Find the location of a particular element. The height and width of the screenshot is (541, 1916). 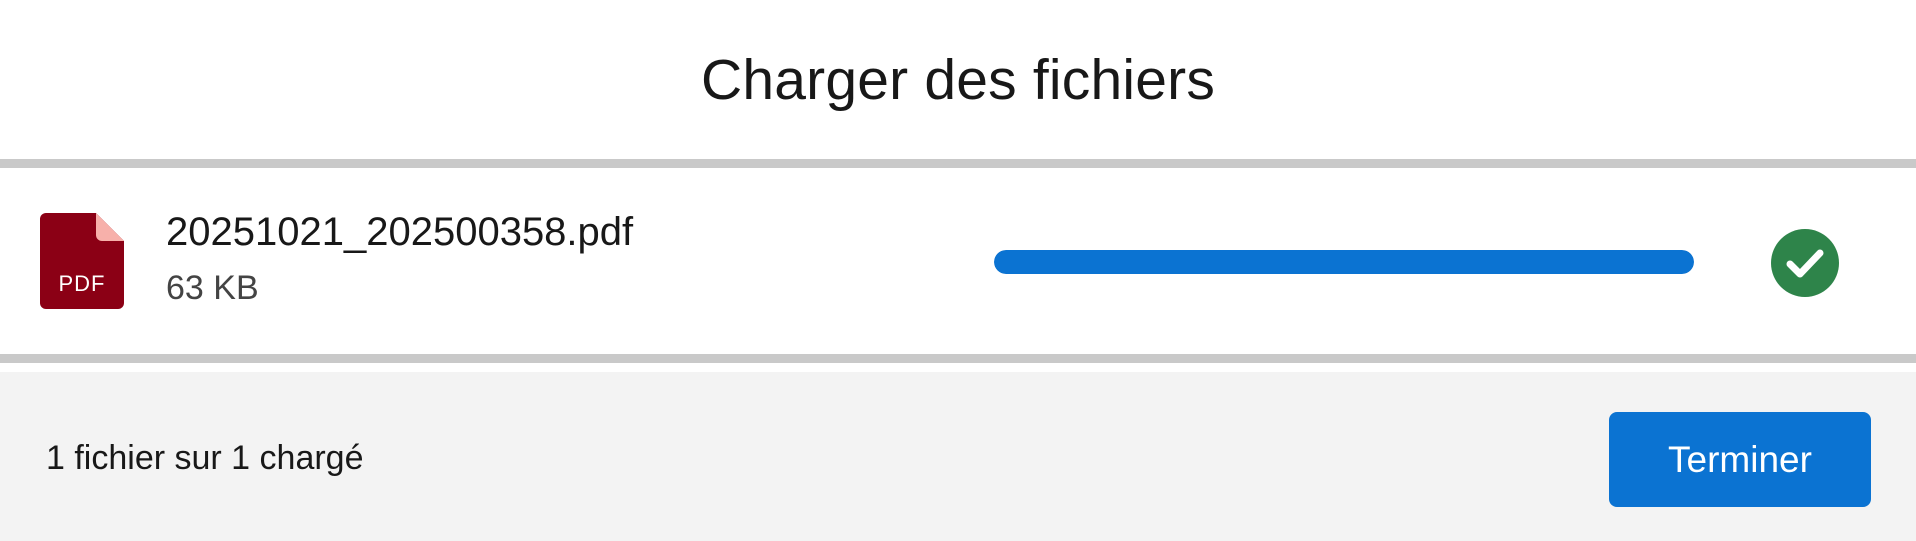

page-title: Charger des fichiers is located at coordinates (958, 79).